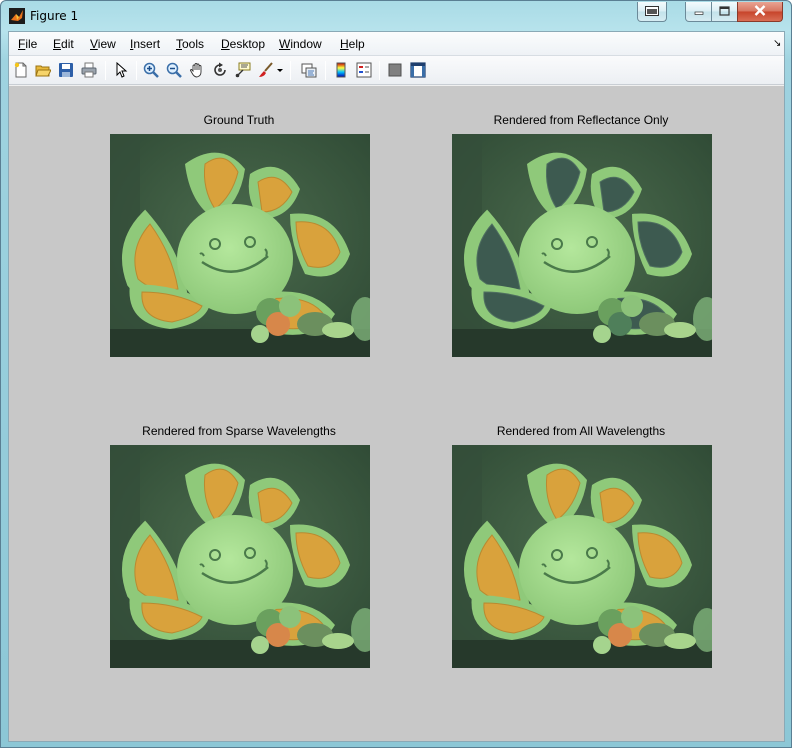 Image resolution: width=792 pixels, height=748 pixels. What do you see at coordinates (581, 120) in the screenshot?
I see `subplot-title: Rendered from Reflectance Only` at bounding box center [581, 120].